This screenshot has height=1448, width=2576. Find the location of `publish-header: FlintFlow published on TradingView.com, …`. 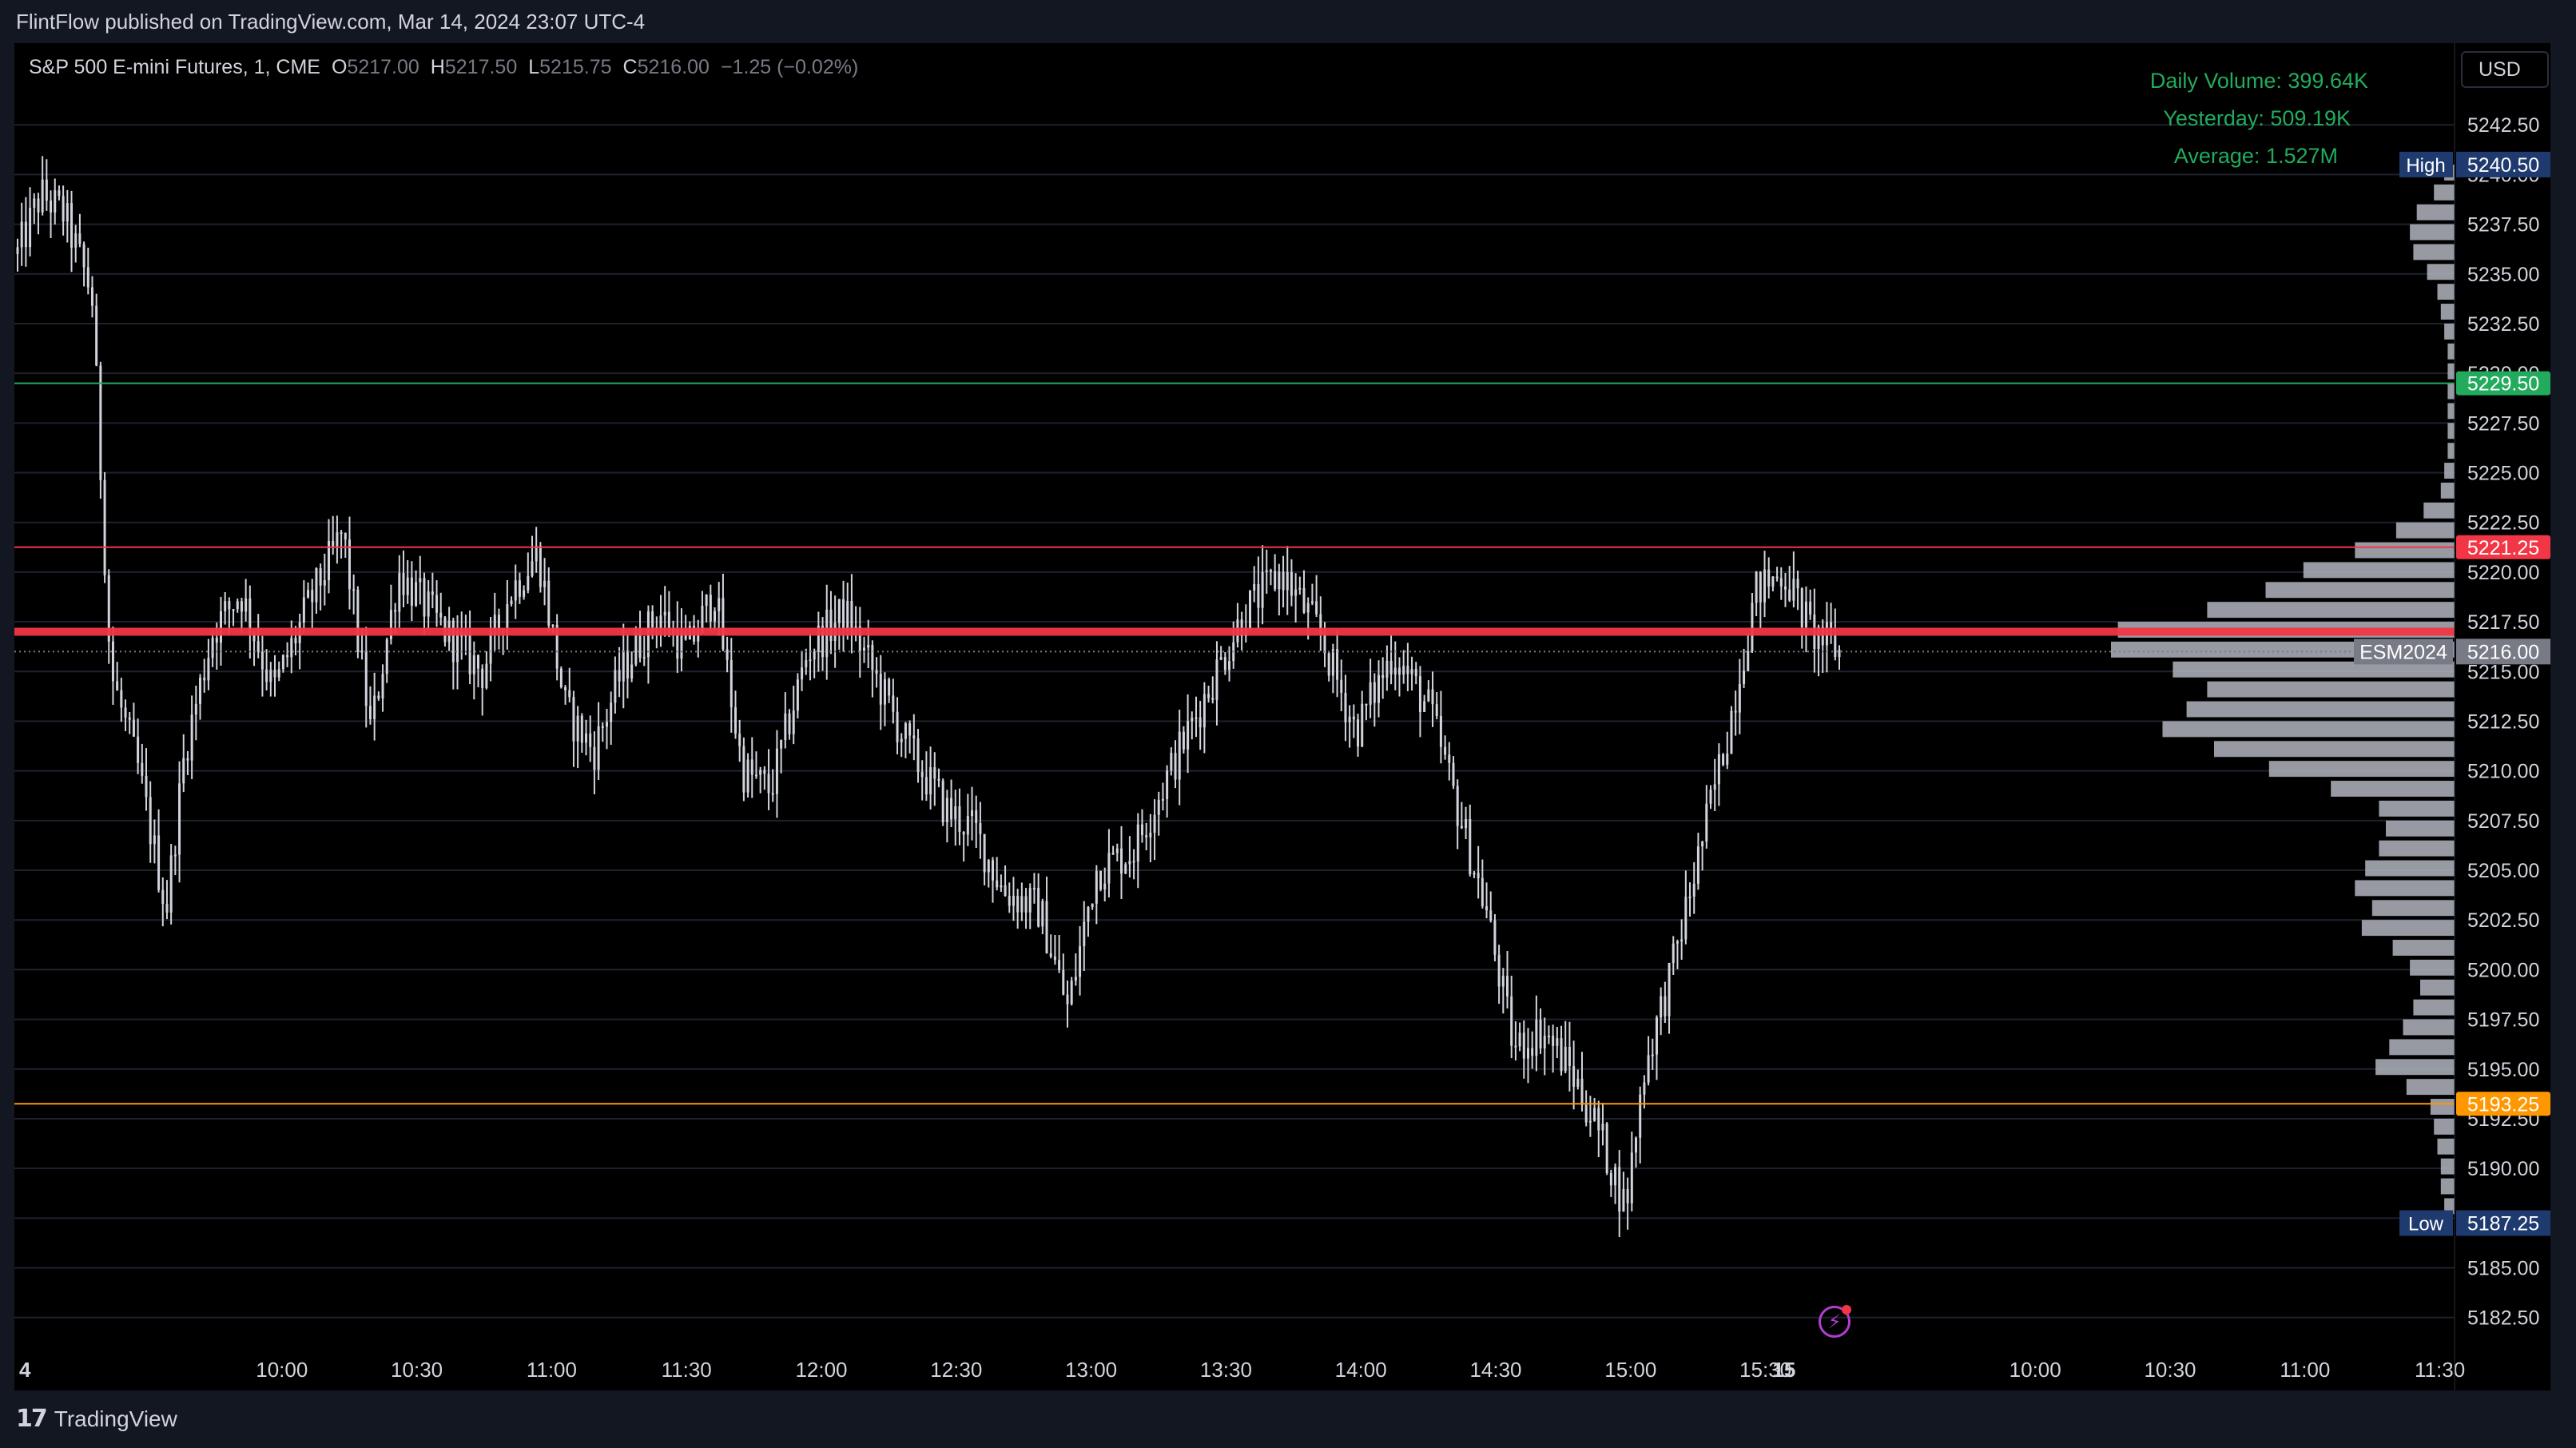

publish-header: FlintFlow published on TradingView.com, … is located at coordinates (1288, 21).